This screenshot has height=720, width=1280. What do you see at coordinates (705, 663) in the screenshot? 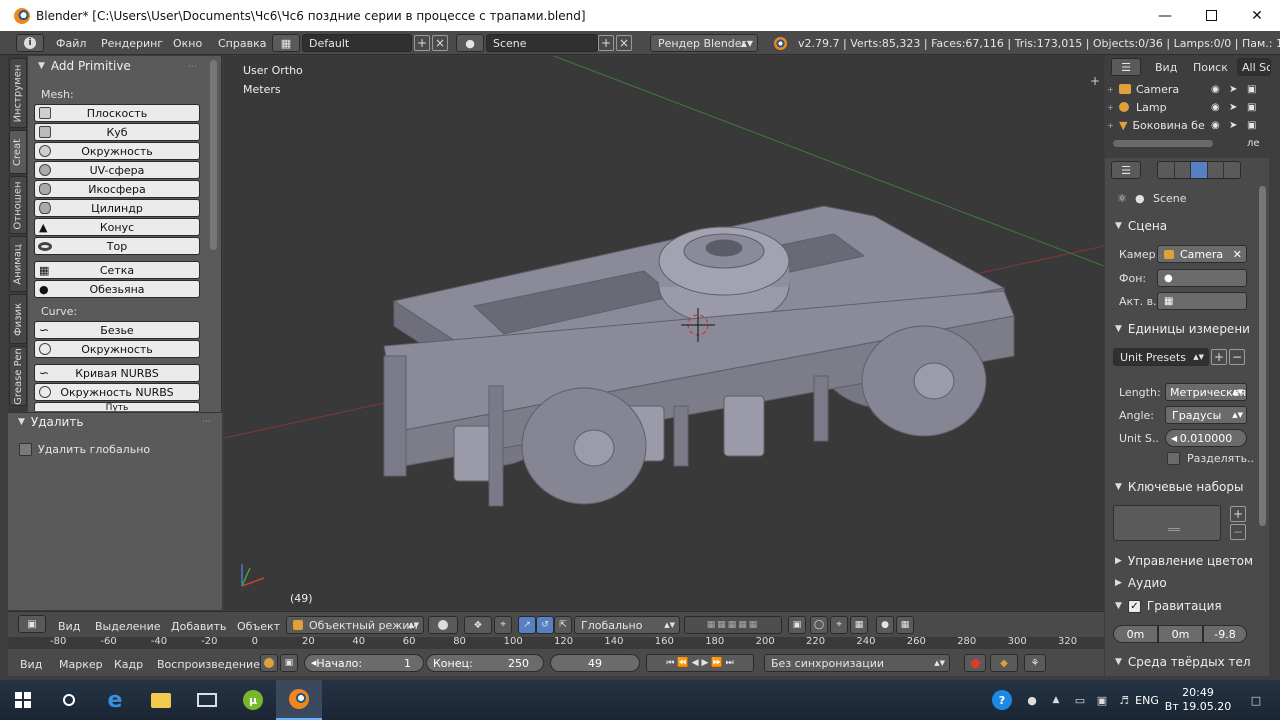
I see `play-icon: ▶` at bounding box center [705, 663].